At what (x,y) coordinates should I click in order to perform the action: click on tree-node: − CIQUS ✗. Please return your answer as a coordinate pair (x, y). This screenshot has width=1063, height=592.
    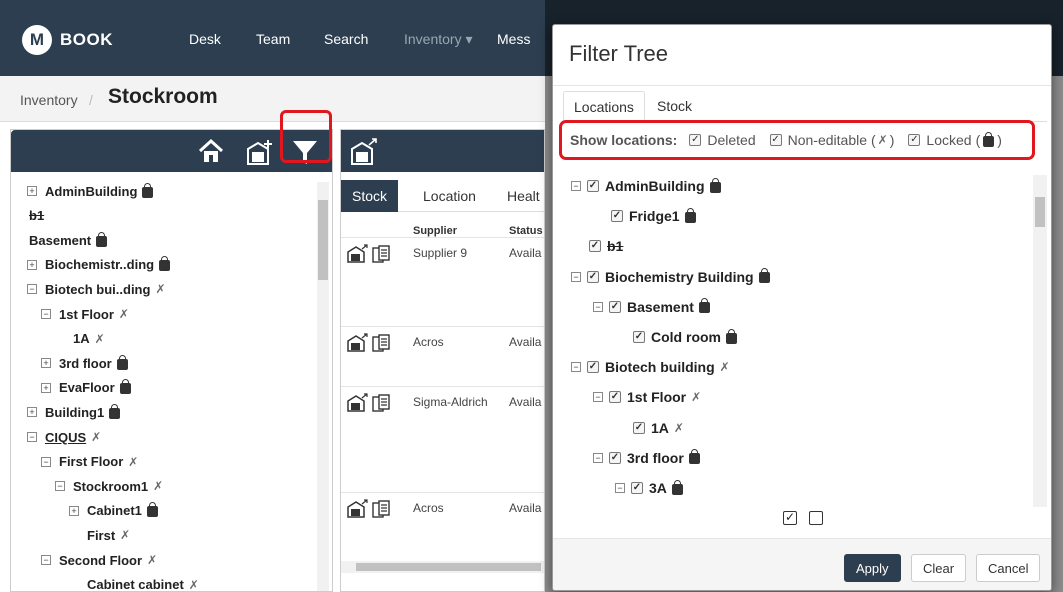
    Looking at the image, I should click on (64, 437).